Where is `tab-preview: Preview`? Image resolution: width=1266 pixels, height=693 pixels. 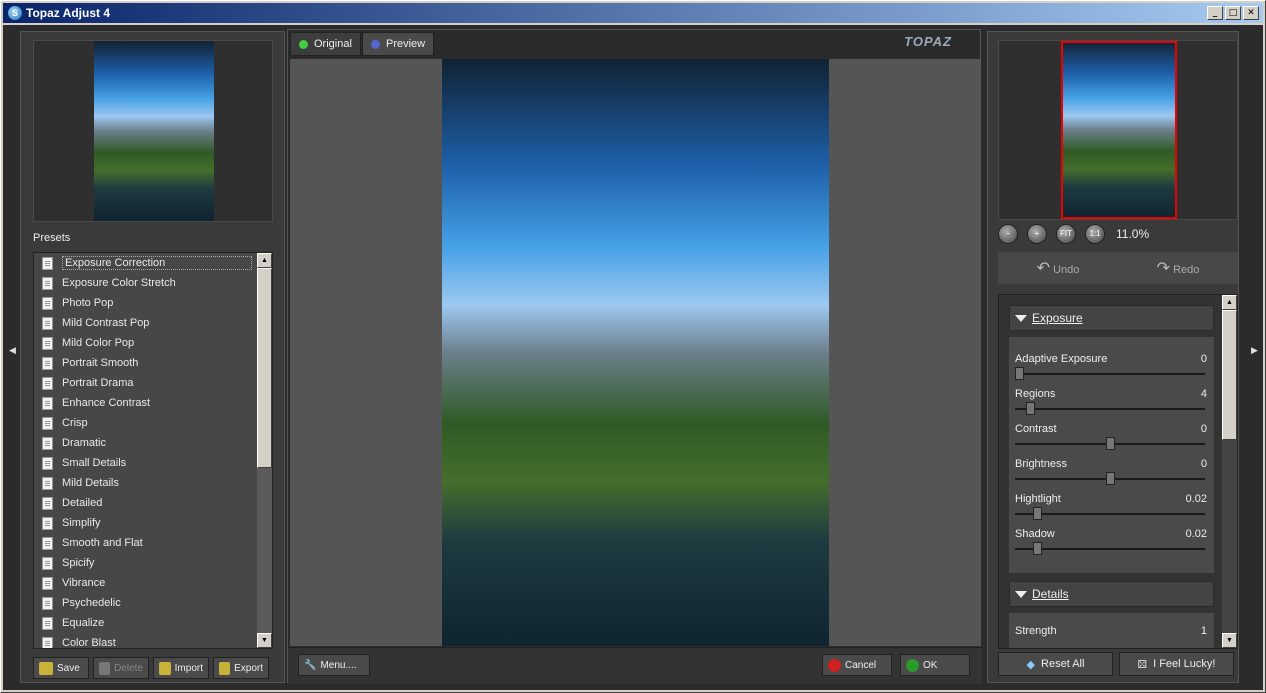 tab-preview: Preview is located at coordinates (398, 44).